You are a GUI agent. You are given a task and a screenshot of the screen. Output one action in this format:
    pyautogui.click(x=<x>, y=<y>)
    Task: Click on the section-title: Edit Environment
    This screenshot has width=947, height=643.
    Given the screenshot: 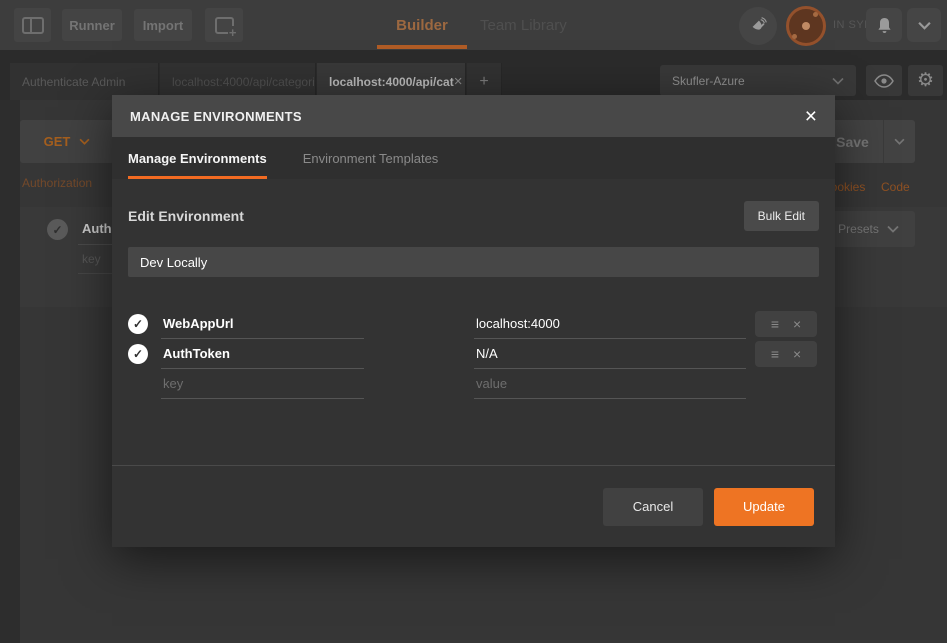 What is the action you would take?
    pyautogui.click(x=186, y=216)
    